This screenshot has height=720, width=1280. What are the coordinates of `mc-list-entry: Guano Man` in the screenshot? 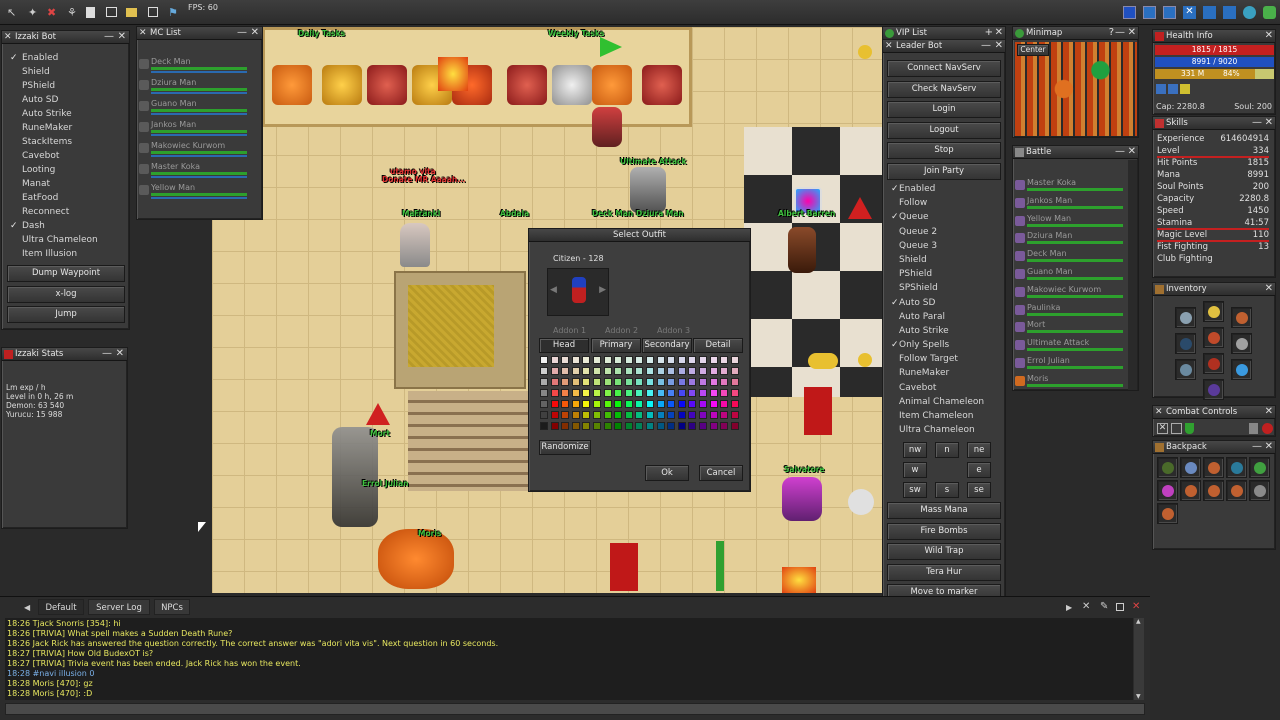 It's located at (199, 109).